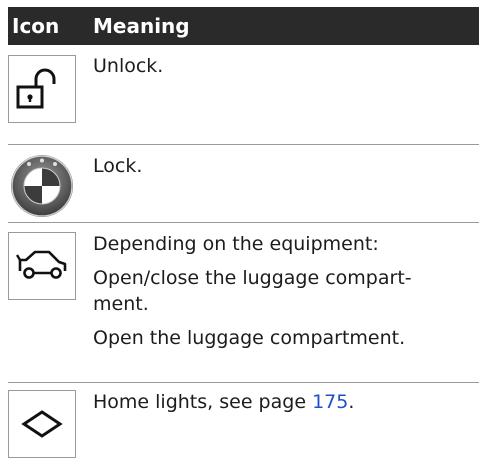 The image size is (488, 471). I want to click on meaning-text: Unlock., so click(128, 66).